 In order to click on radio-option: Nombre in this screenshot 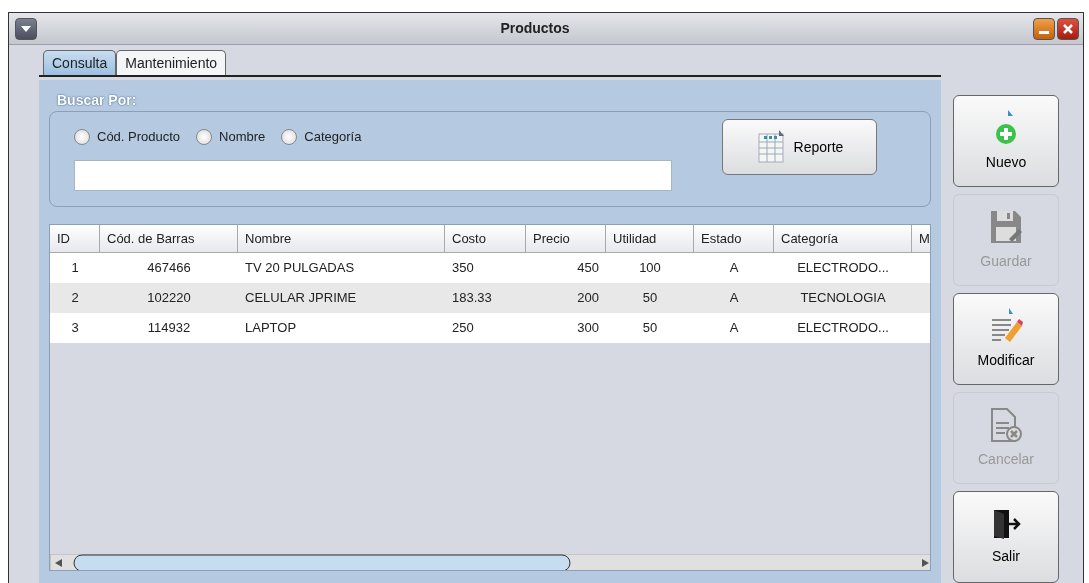, I will do `click(231, 136)`.